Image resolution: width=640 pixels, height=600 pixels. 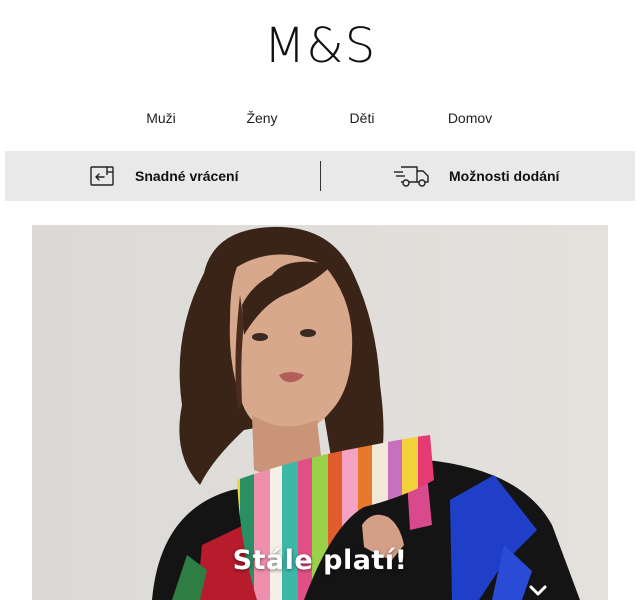 What do you see at coordinates (538, 591) in the screenshot?
I see `chevron-down-icon` at bounding box center [538, 591].